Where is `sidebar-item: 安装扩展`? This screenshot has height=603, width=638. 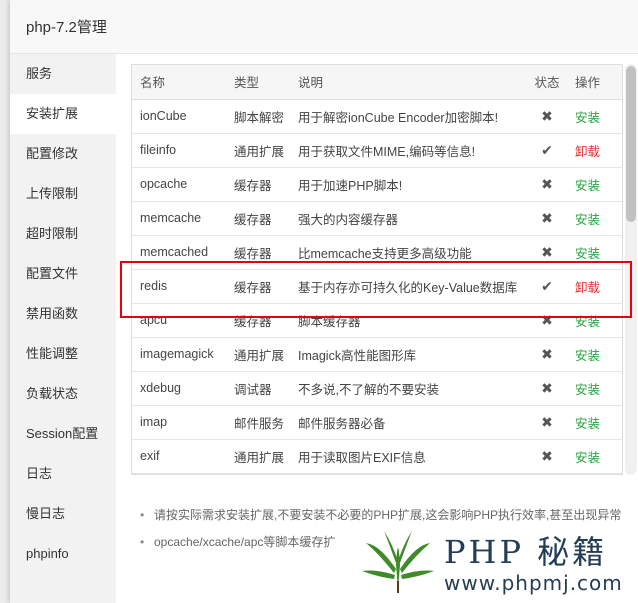 sidebar-item: 安装扩展 is located at coordinates (63, 114).